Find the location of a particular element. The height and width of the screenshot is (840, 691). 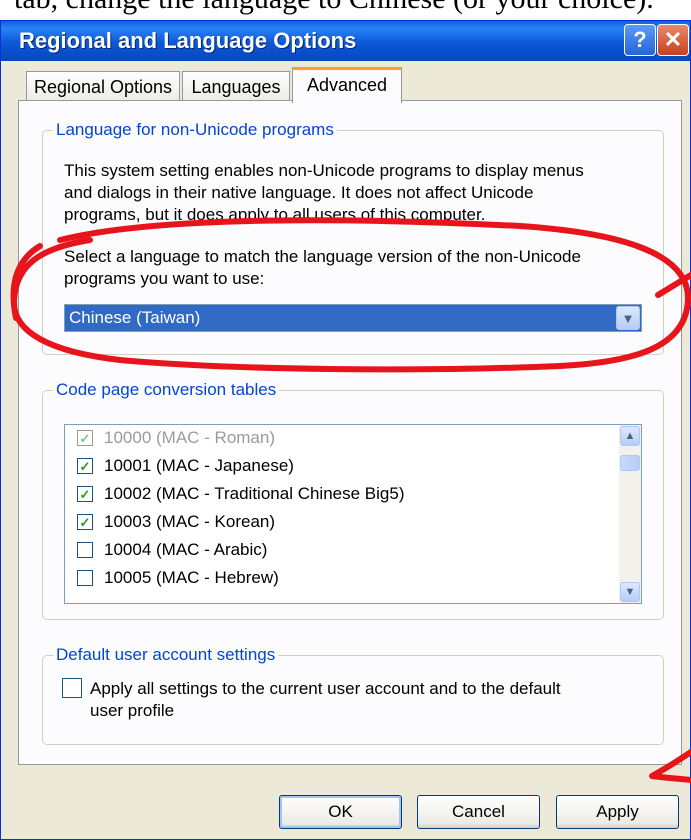

list-item: ✓ 10003 (MAC - Korean) is located at coordinates (176, 522).